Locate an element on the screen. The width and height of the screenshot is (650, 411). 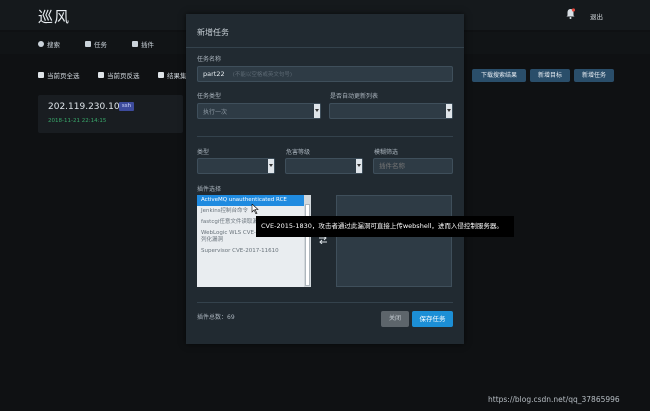
invert-page-checkbox: 当前页反选 is located at coordinates (119, 75).